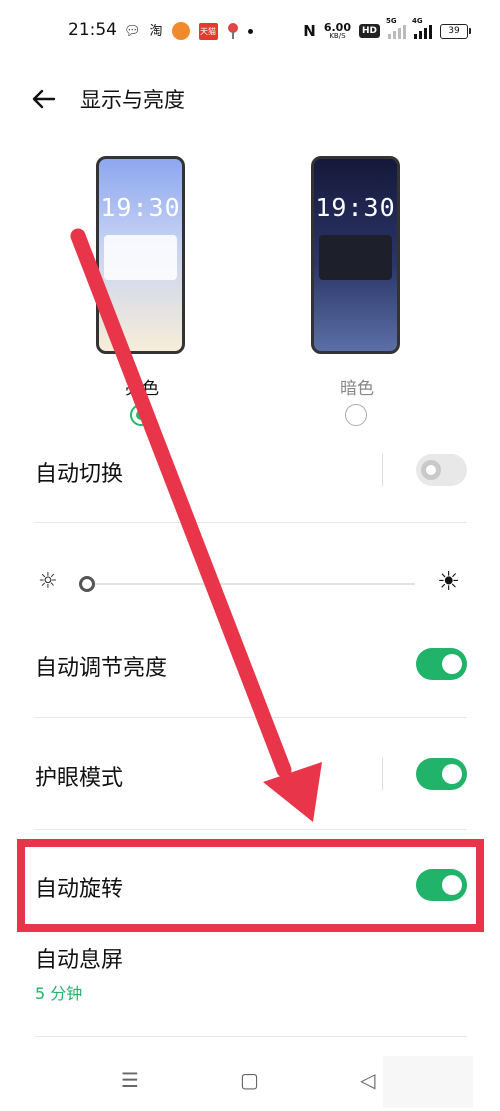 This screenshot has width=500, height=1111. I want to click on light-preview-card, so click(140, 257).